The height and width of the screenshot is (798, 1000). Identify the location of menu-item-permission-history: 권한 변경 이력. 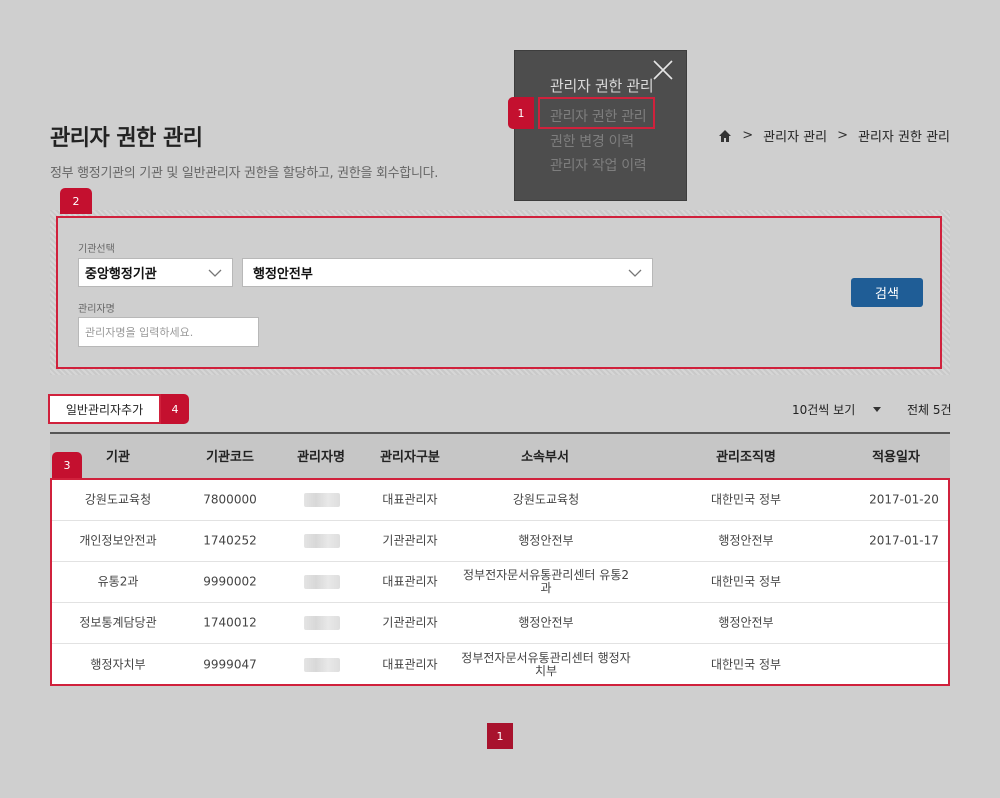
(592, 141).